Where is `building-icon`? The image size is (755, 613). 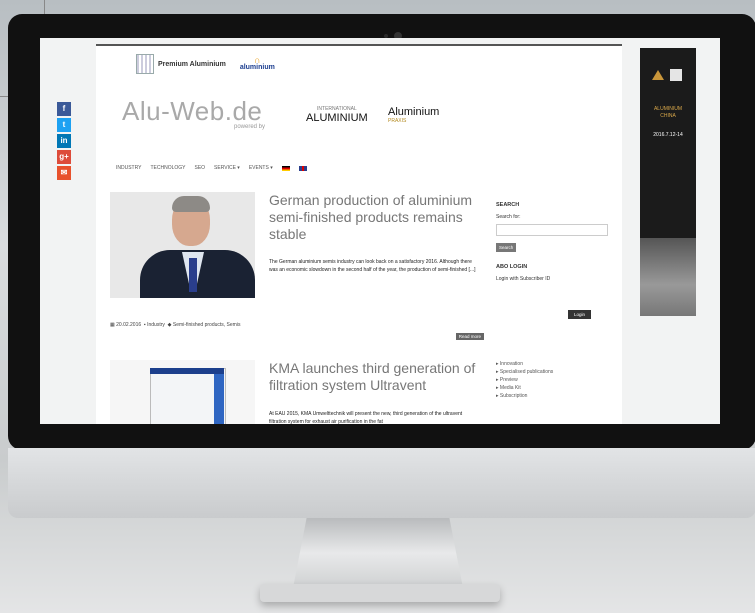 building-icon is located at coordinates (145, 64).